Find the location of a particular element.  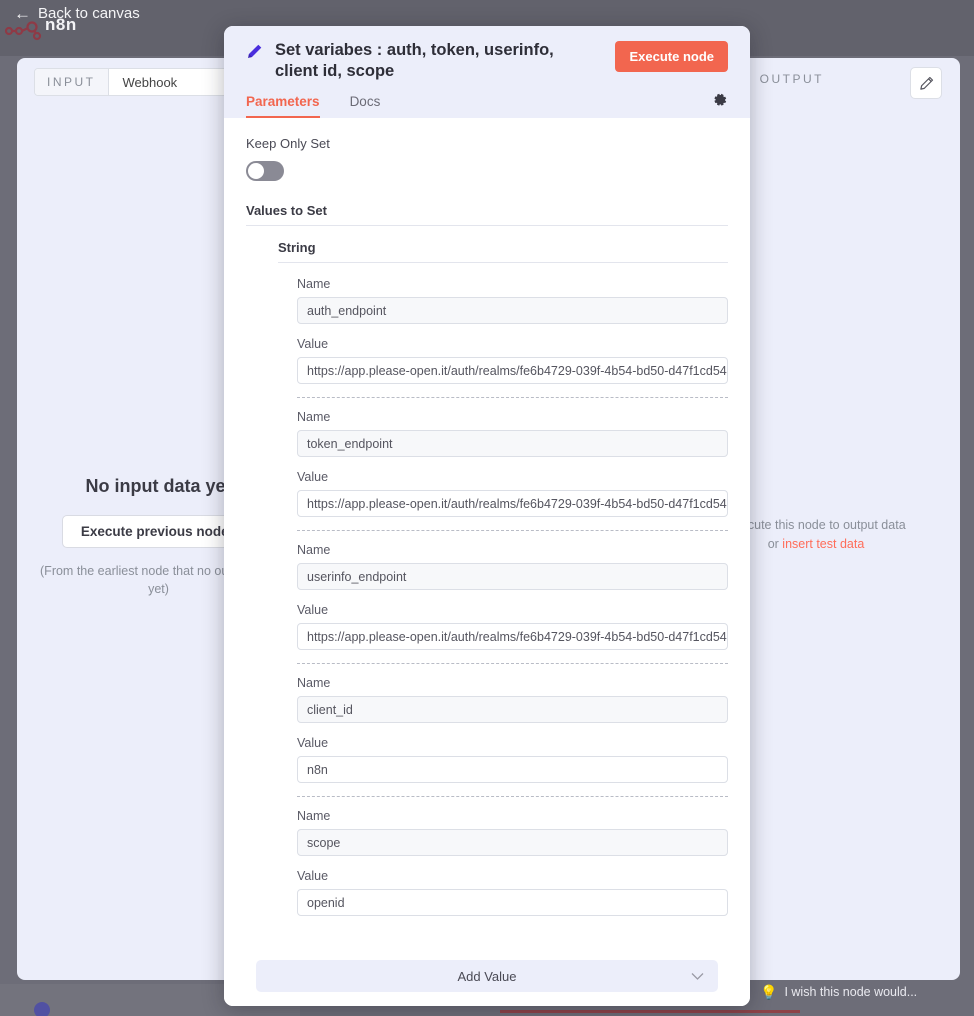

string-section-header: String is located at coordinates (503, 252).